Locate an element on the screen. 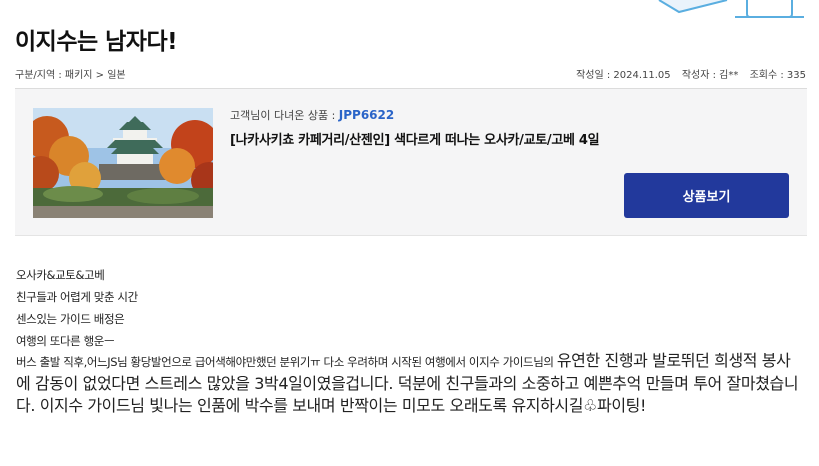 Image resolution: width=819 pixels, height=466 pixels. review-line: 오사카&교토&고베 is located at coordinates (60, 275).